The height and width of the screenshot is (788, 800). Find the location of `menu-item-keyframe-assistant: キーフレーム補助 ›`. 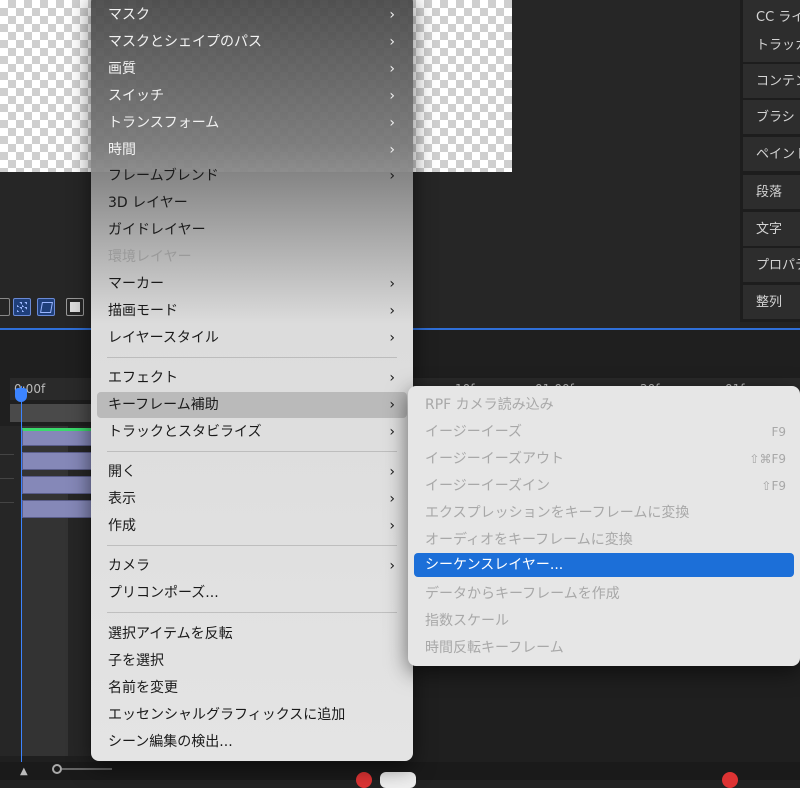

menu-item-keyframe-assistant: キーフレーム補助 › is located at coordinates (252, 405).